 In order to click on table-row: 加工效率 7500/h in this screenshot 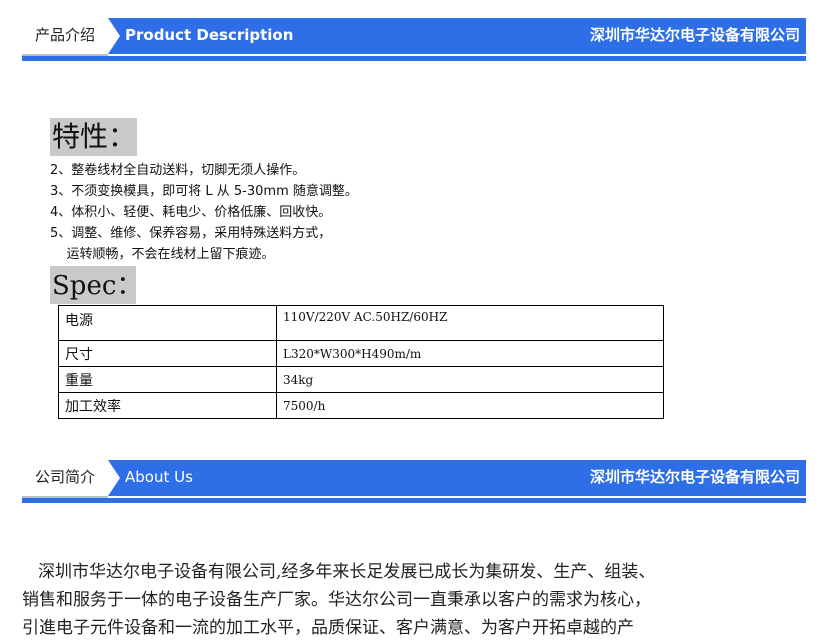, I will do `click(361, 405)`.